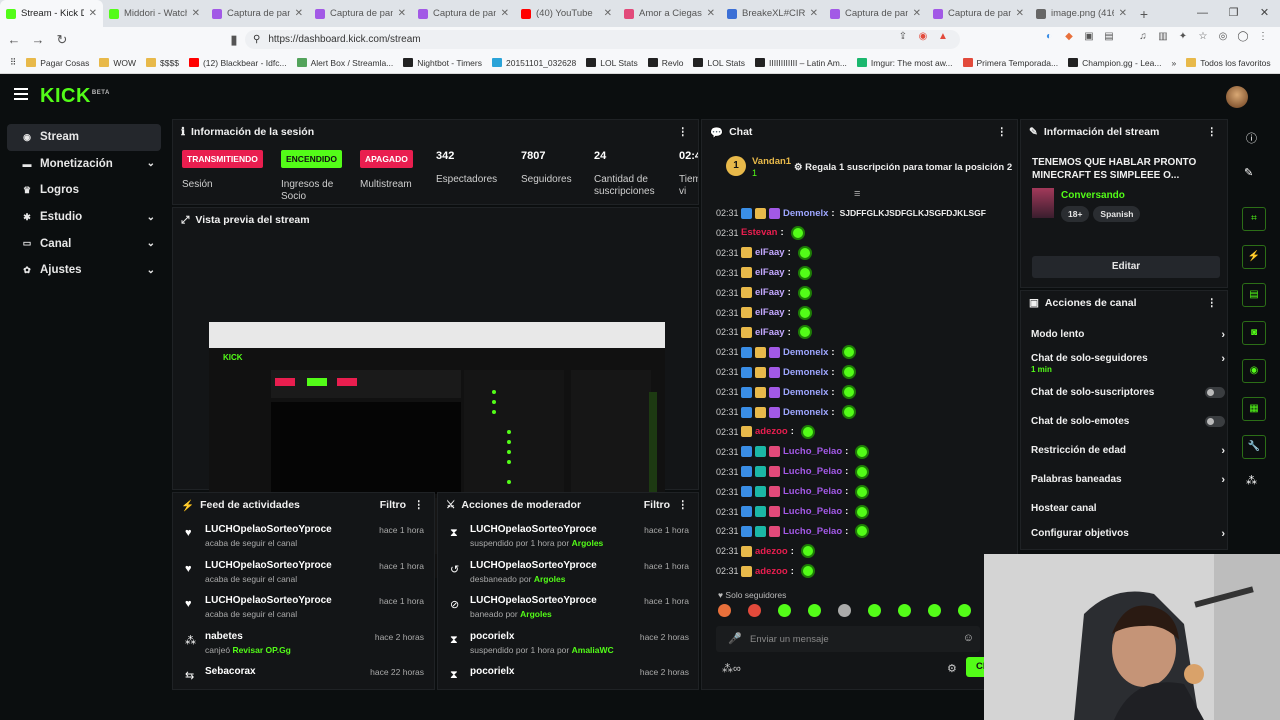 The height and width of the screenshot is (720, 1280). I want to click on sidebar-item-ajustes: ✿ Ajustes ⌄, so click(84, 270).